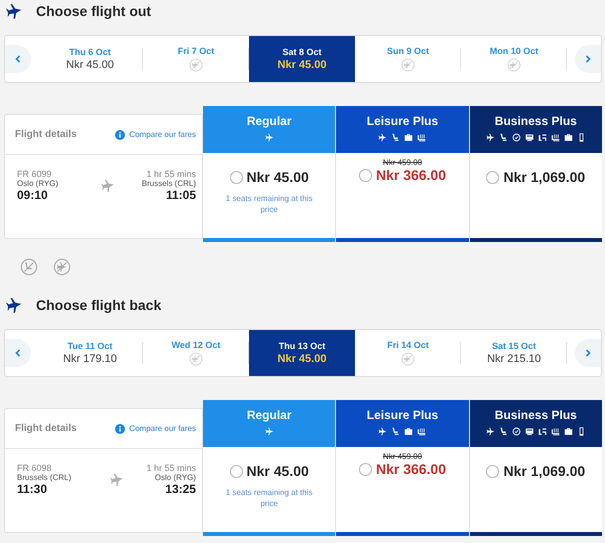  I want to click on date-label: Thu 6 Oct, so click(90, 52).